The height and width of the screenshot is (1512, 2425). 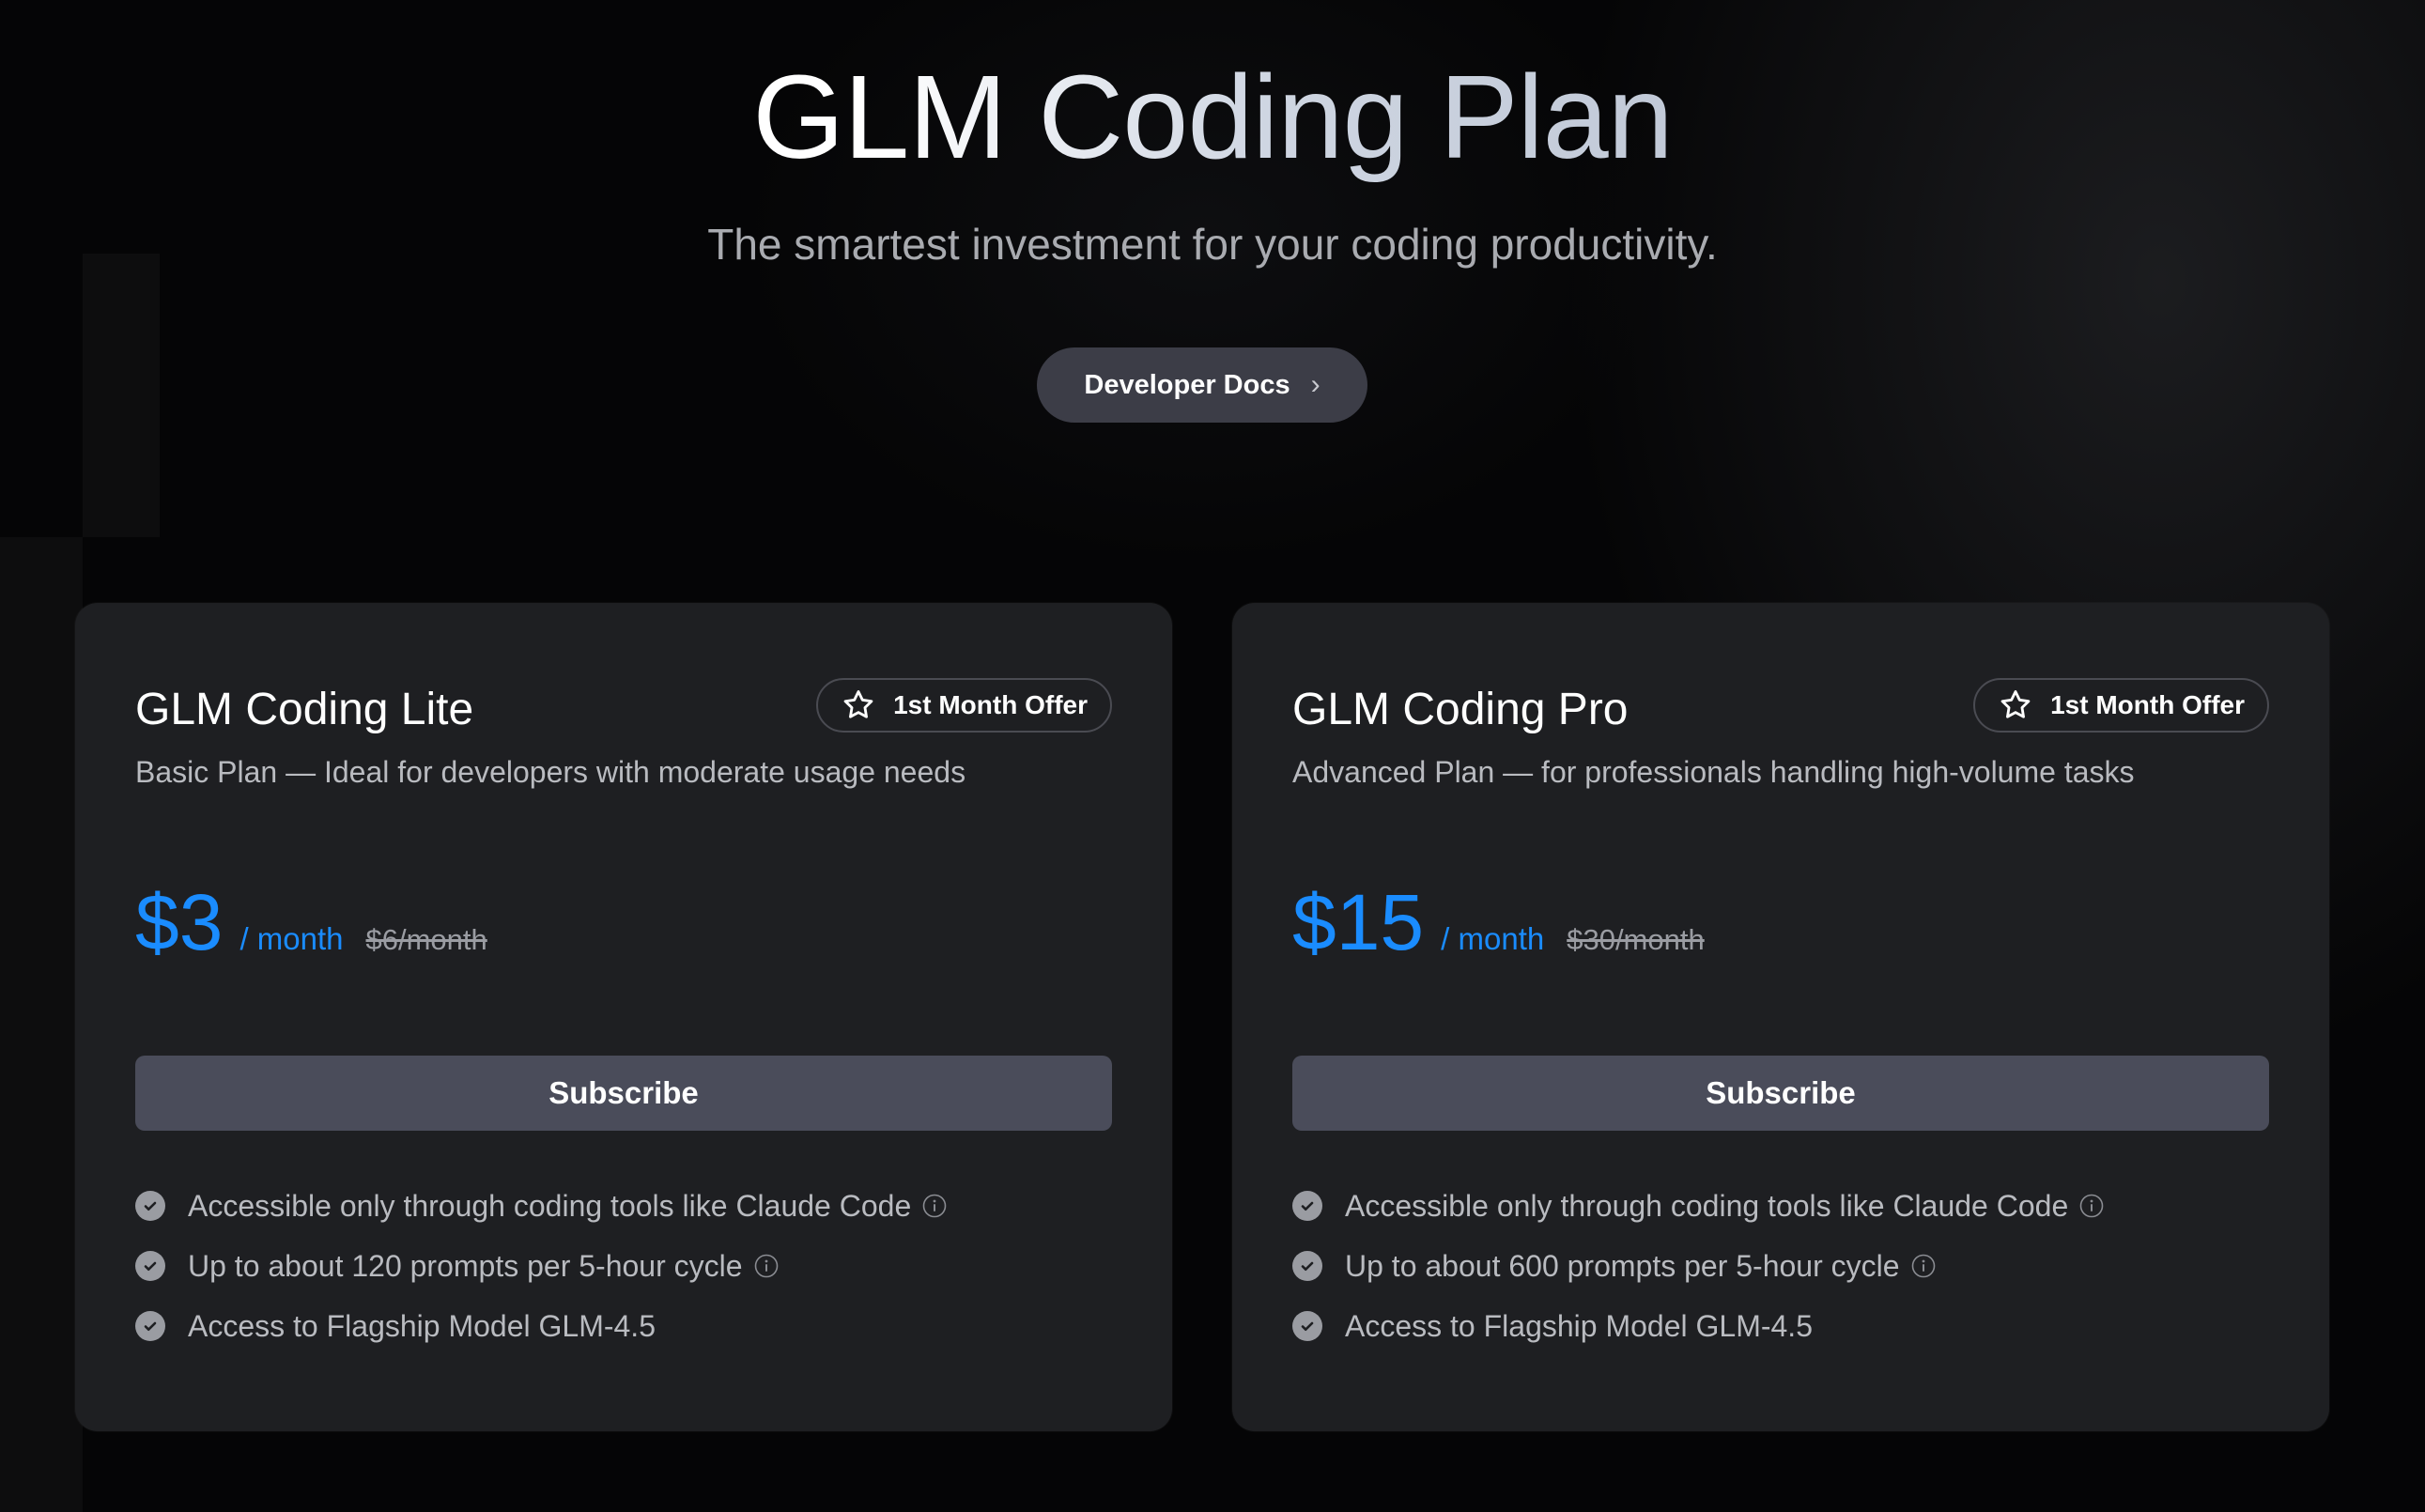 What do you see at coordinates (426, 940) in the screenshot?
I see `original-price: $6/month` at bounding box center [426, 940].